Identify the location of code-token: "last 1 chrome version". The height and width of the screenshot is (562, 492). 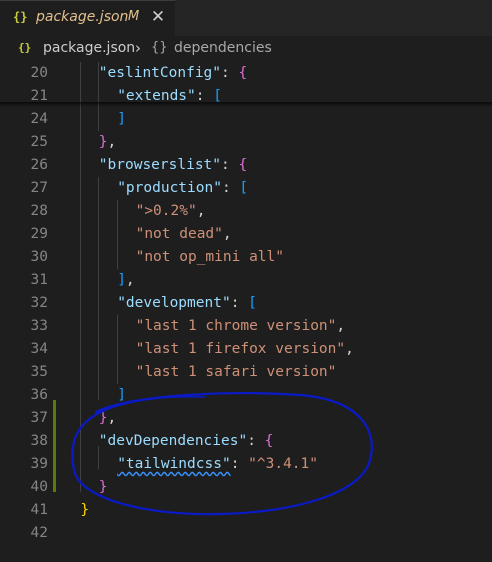
(236, 326).